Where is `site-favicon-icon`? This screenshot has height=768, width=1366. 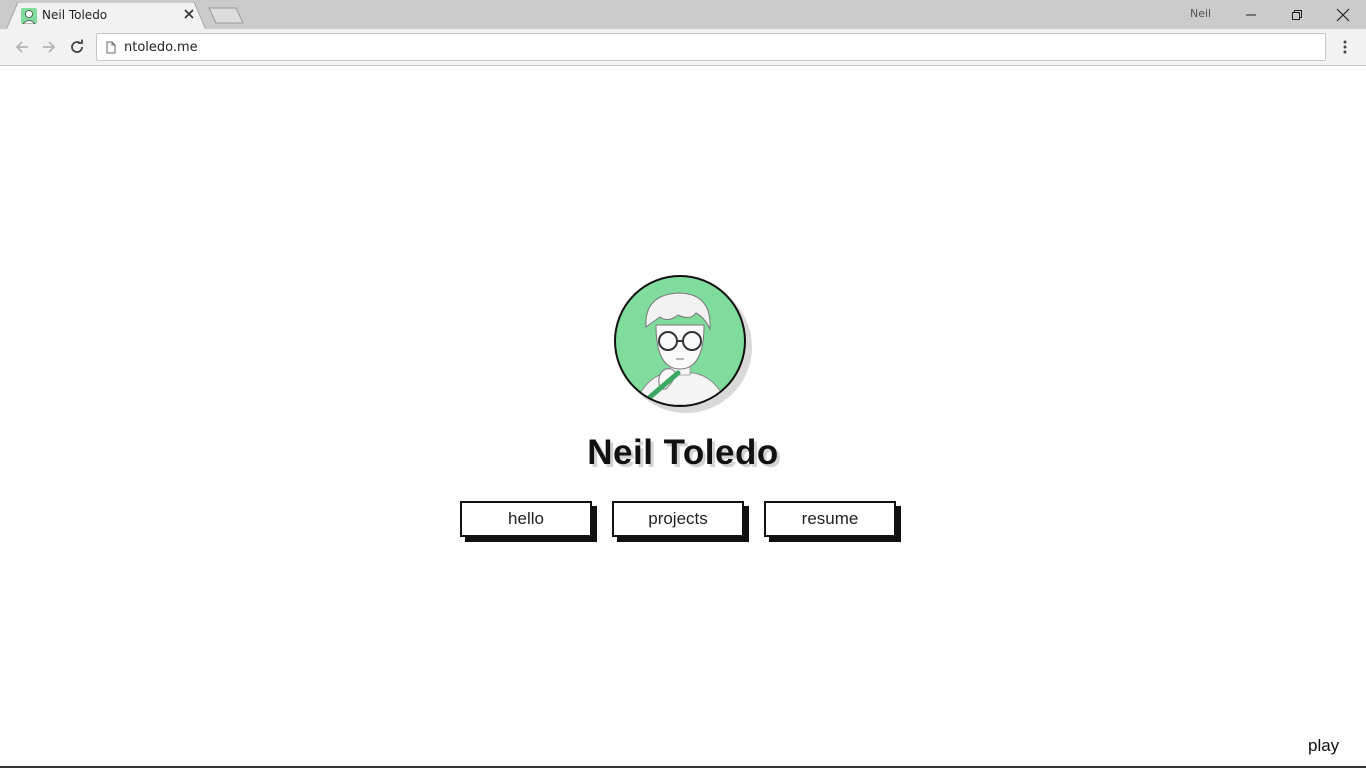
site-favicon-icon is located at coordinates (29, 16).